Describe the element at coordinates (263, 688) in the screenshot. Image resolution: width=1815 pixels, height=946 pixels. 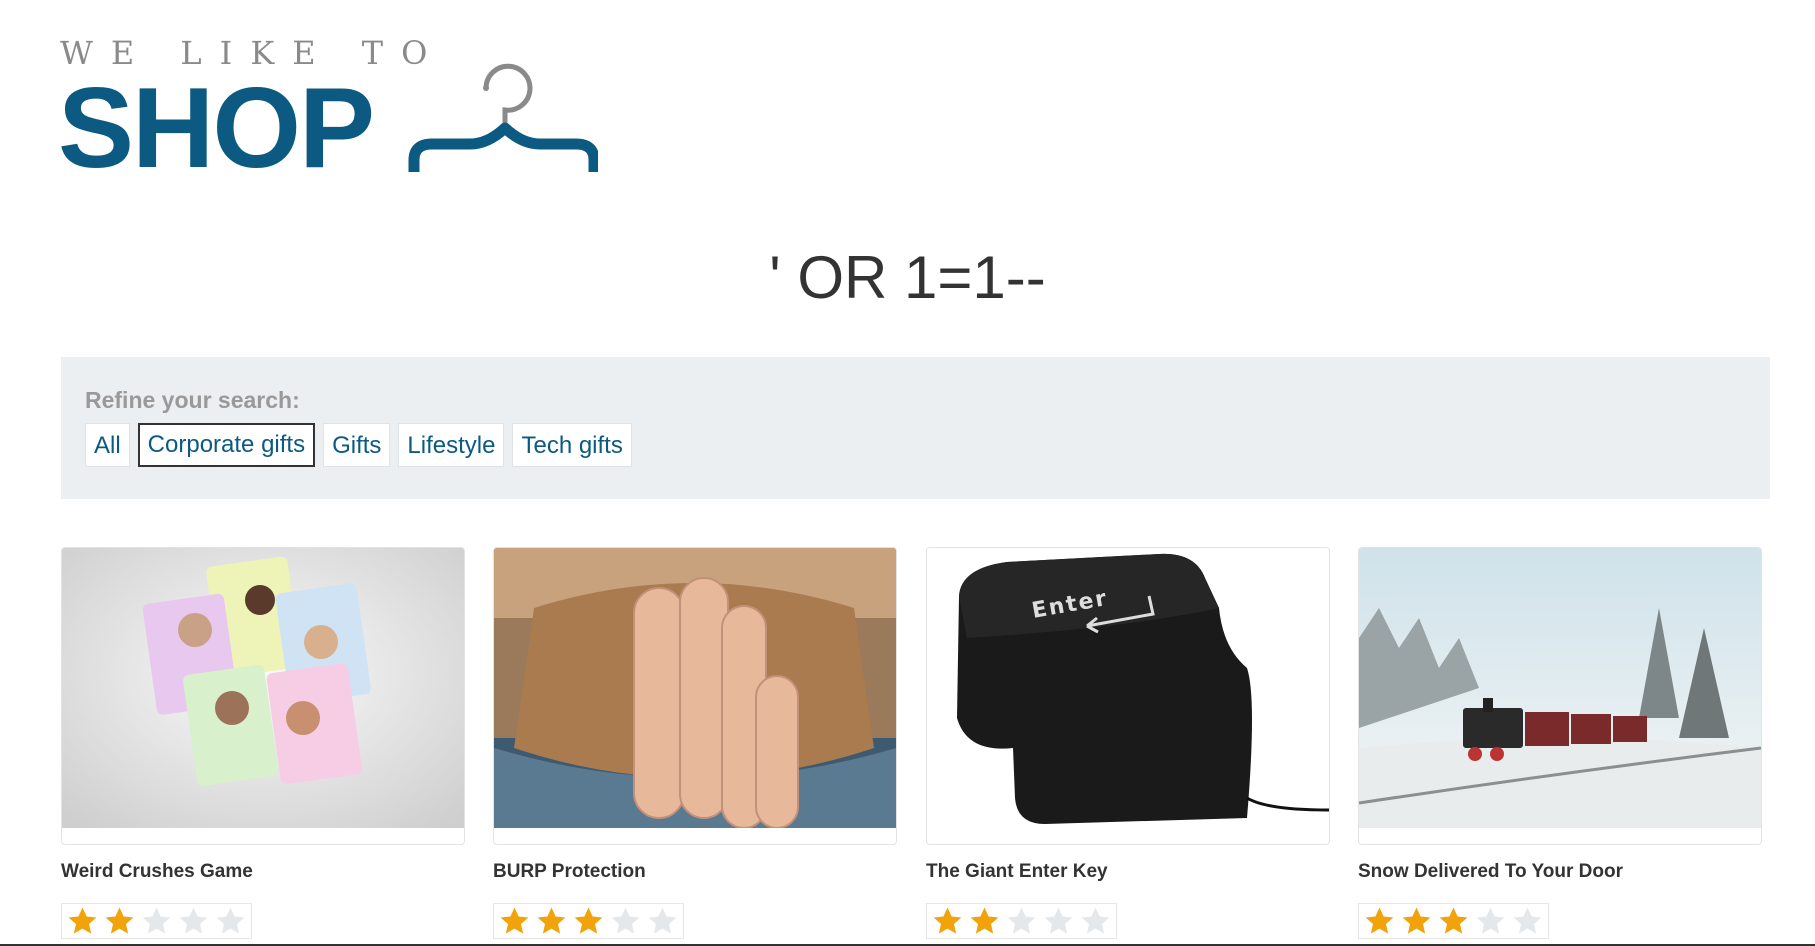
I see `playing-cards-image` at that location.